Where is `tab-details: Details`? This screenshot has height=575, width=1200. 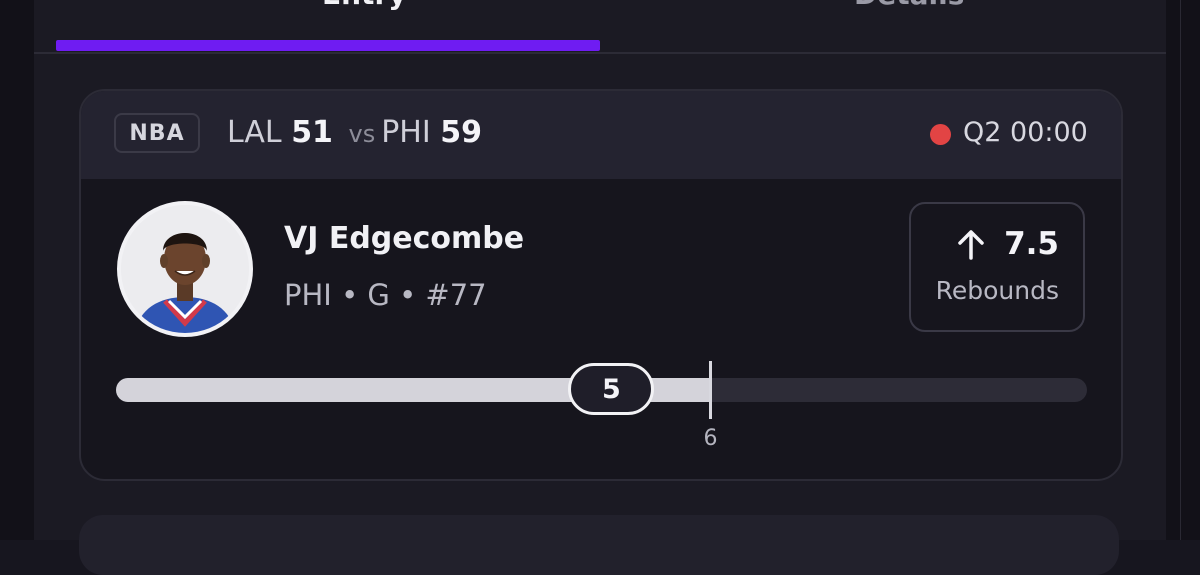
tab-details: Details is located at coordinates (909, 5).